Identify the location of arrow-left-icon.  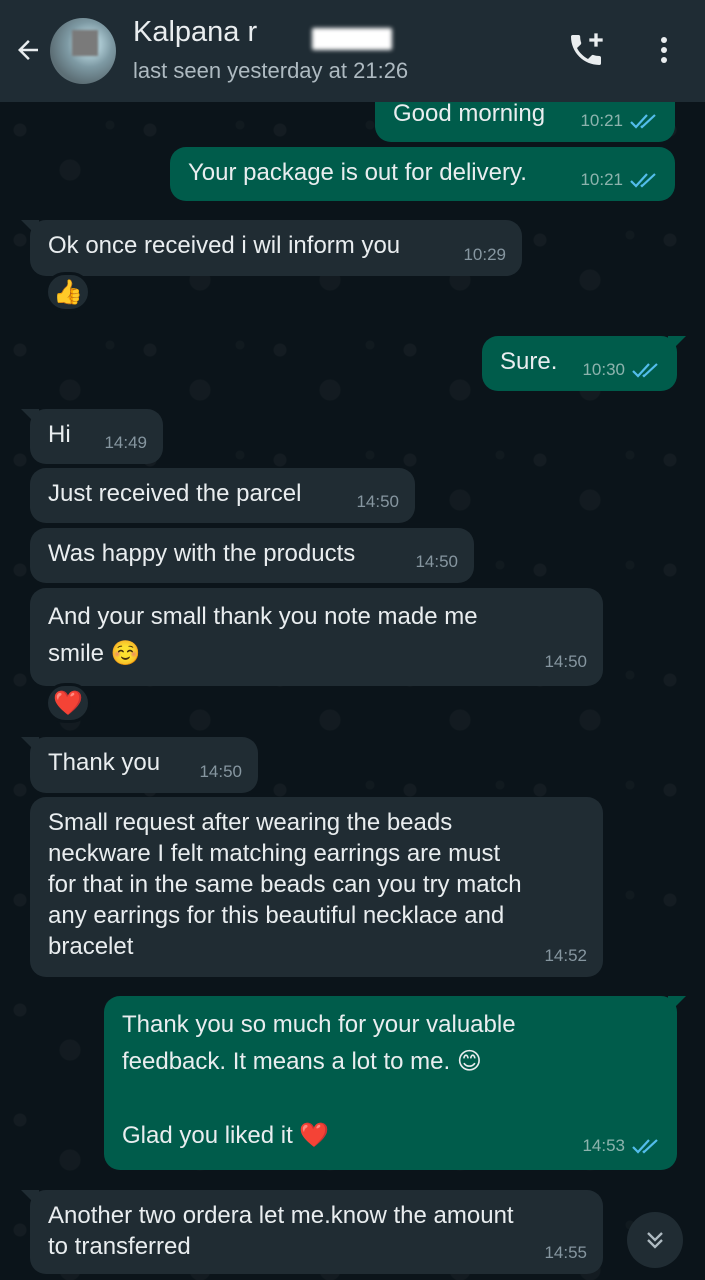
(28, 50).